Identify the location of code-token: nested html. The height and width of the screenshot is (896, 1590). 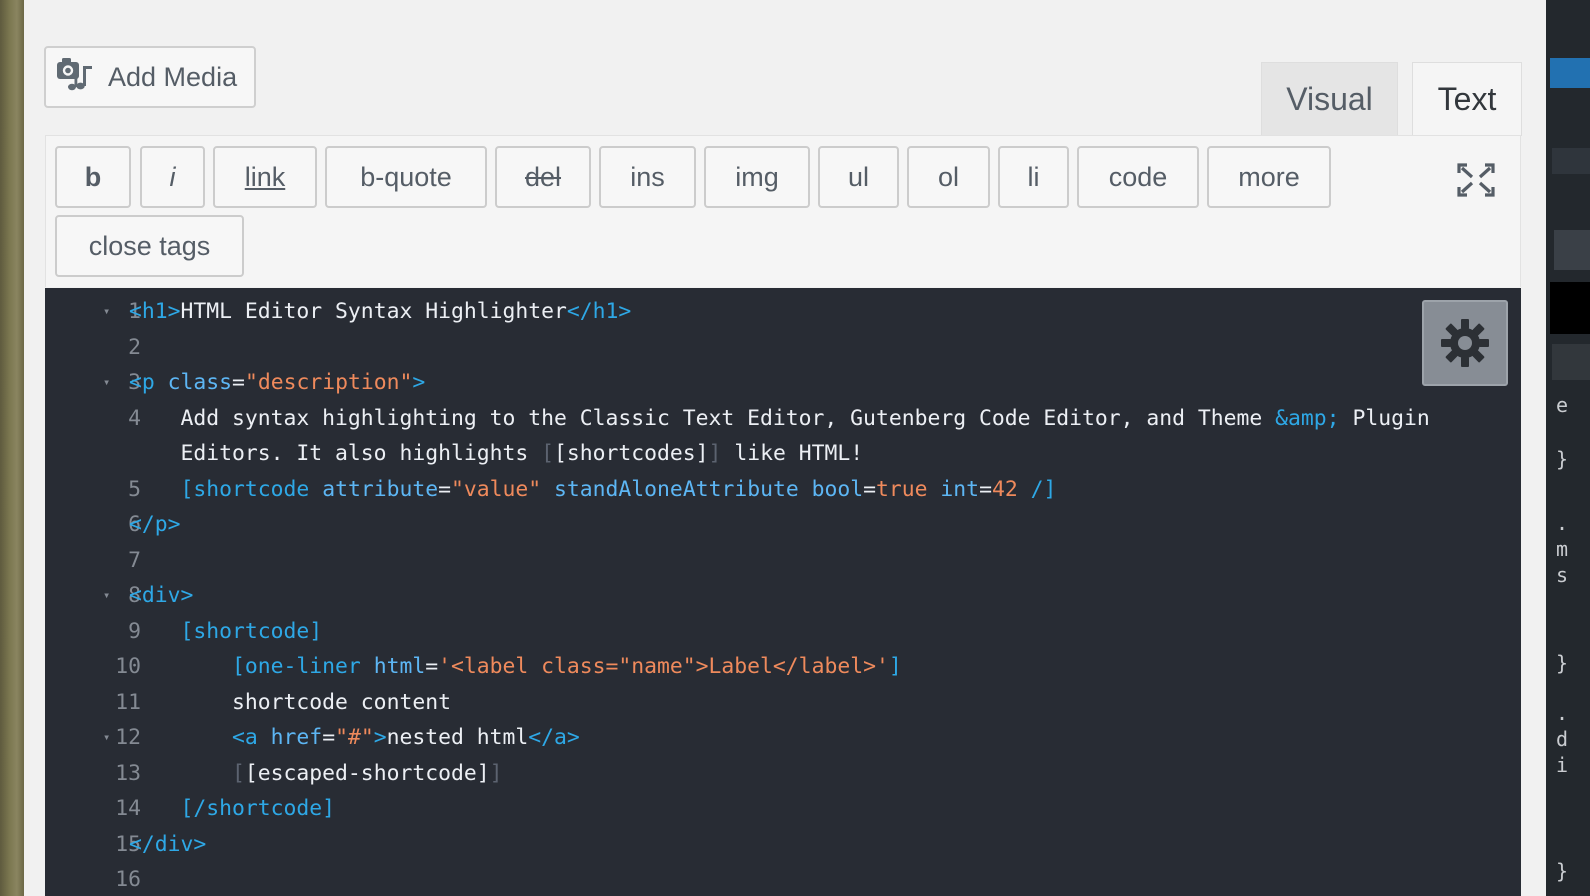
(457, 737).